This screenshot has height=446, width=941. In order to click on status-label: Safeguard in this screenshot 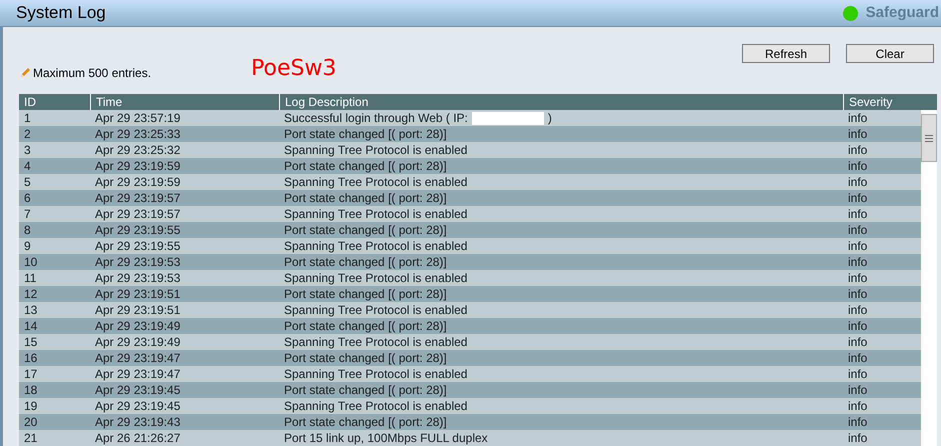, I will do `click(902, 12)`.